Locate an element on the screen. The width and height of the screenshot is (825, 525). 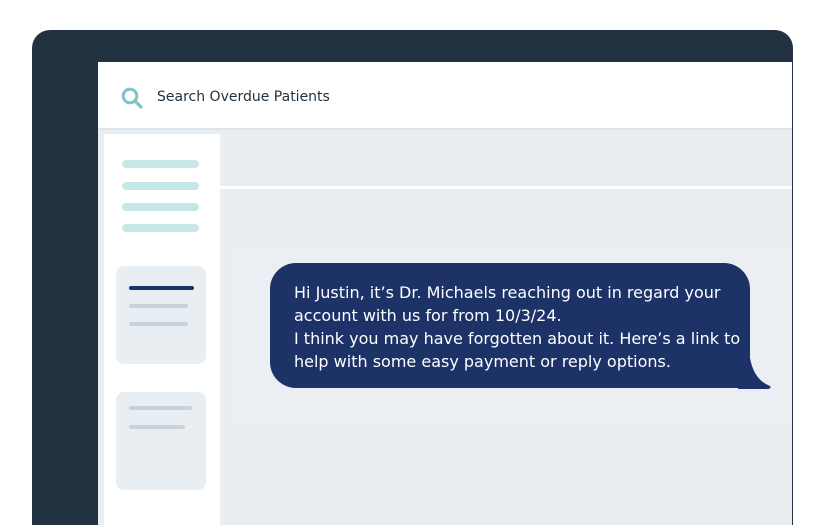
sidebar is located at coordinates (162, 329).